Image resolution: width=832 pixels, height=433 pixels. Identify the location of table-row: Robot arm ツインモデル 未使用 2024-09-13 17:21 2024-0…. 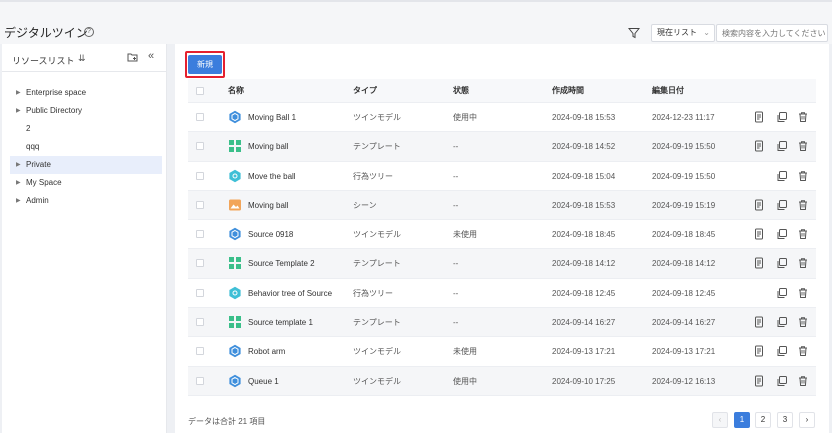
(502, 352).